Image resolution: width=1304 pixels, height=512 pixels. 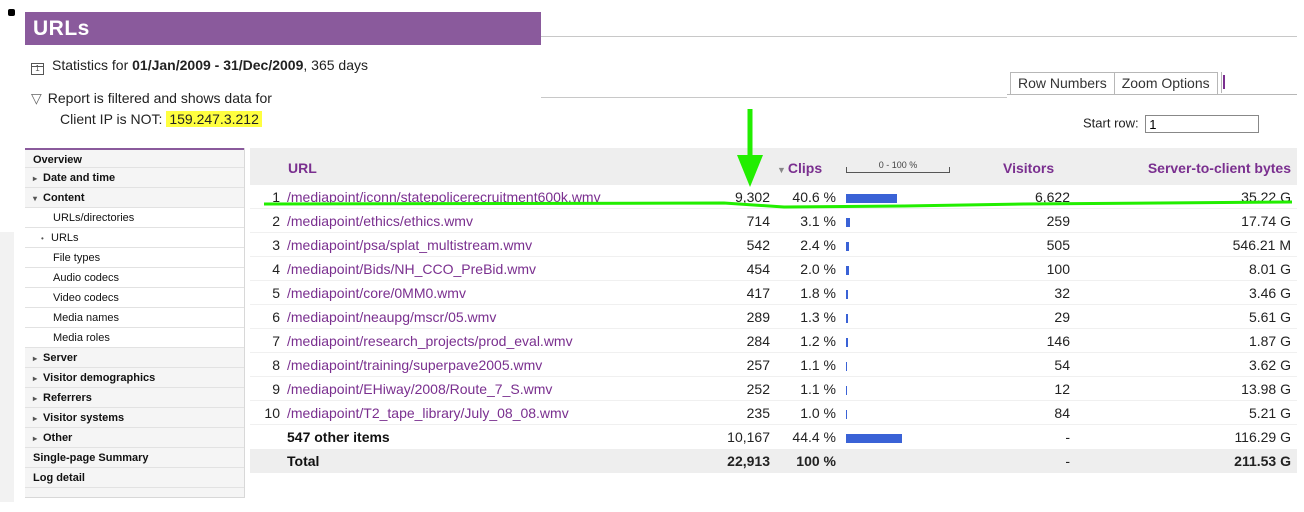 What do you see at coordinates (276, 365) in the screenshot?
I see `row-number: 8` at bounding box center [276, 365].